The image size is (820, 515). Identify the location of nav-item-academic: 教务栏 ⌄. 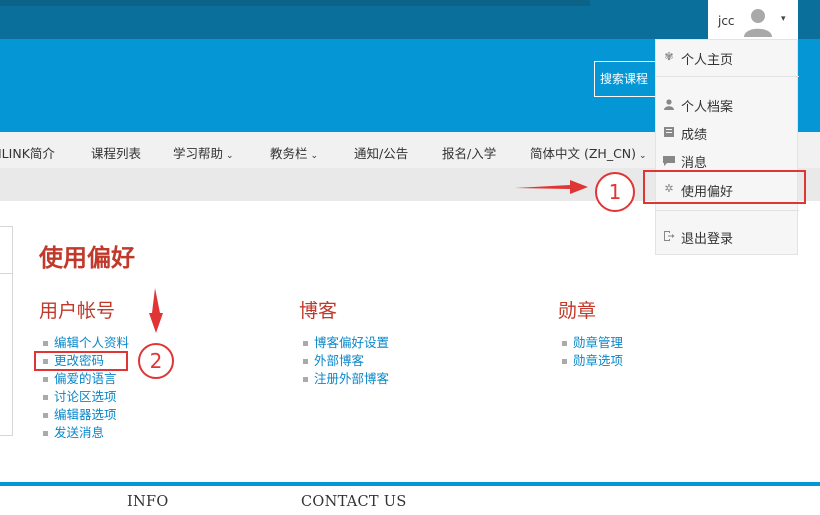
(294, 152).